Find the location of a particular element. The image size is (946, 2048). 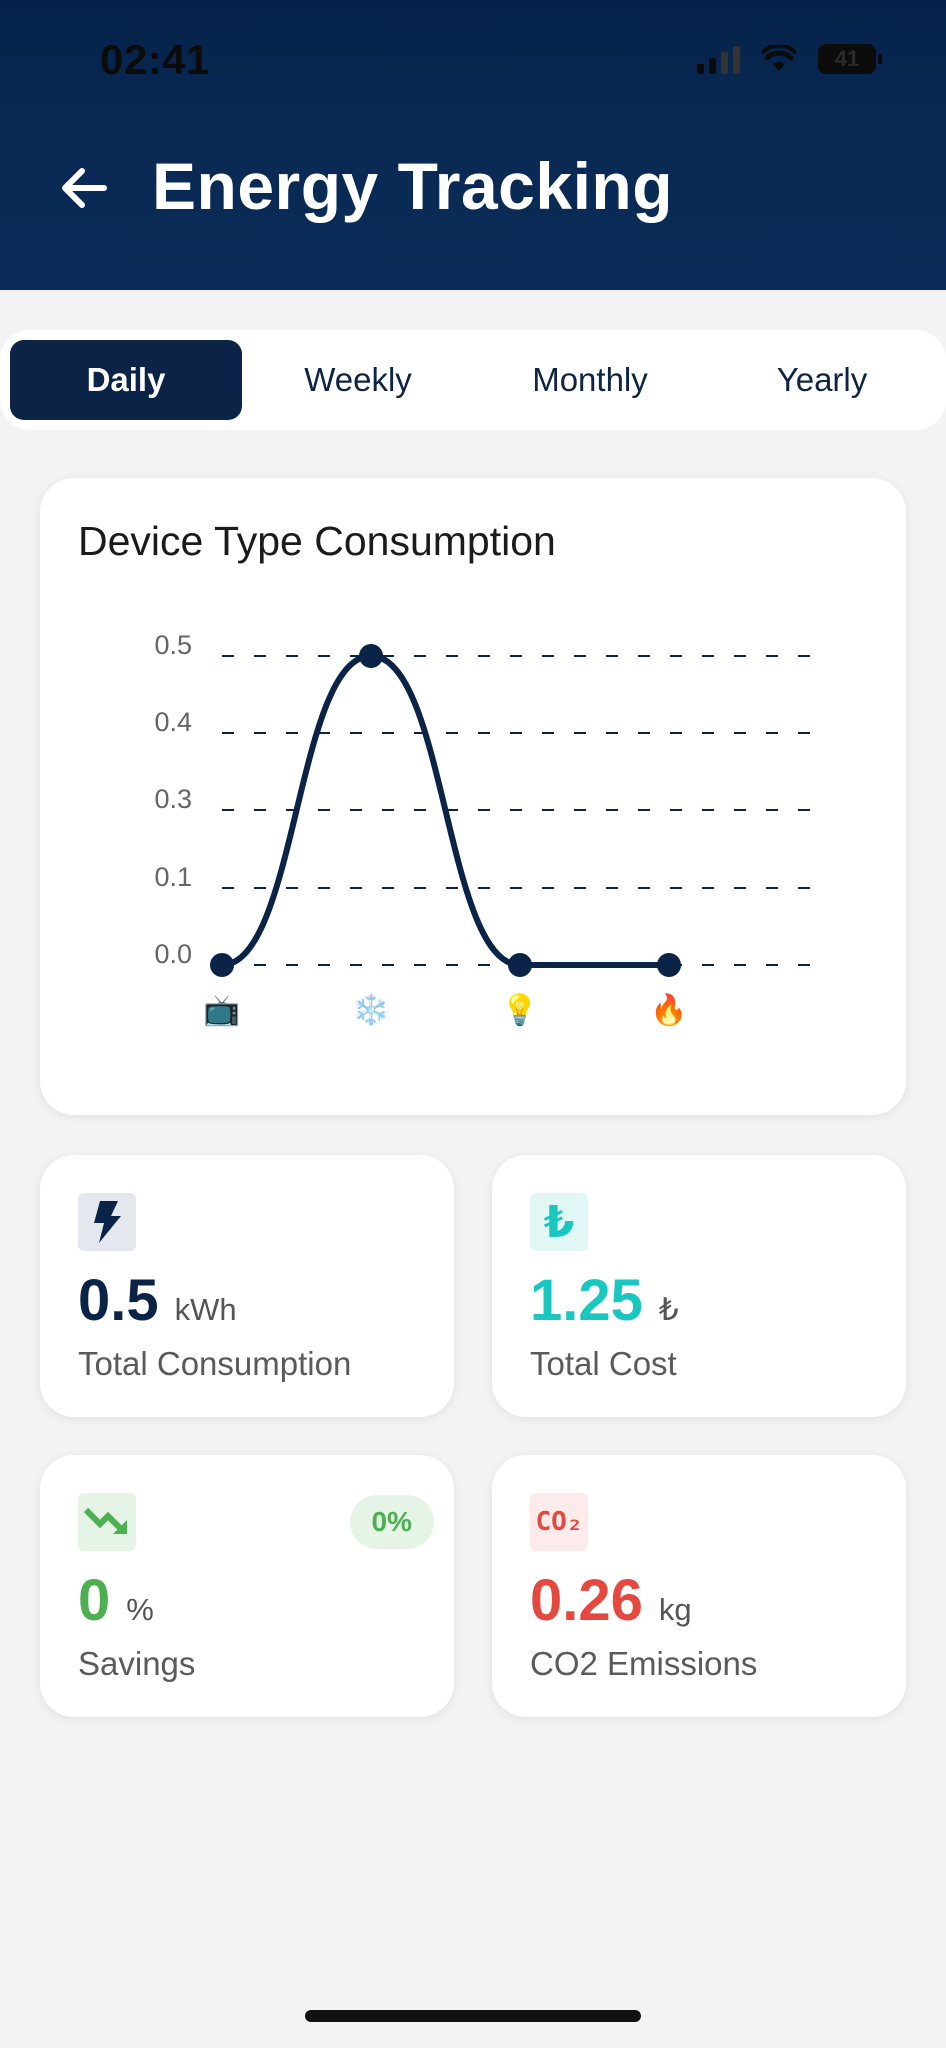

co2-icon-box: CO₂ is located at coordinates (559, 1522).